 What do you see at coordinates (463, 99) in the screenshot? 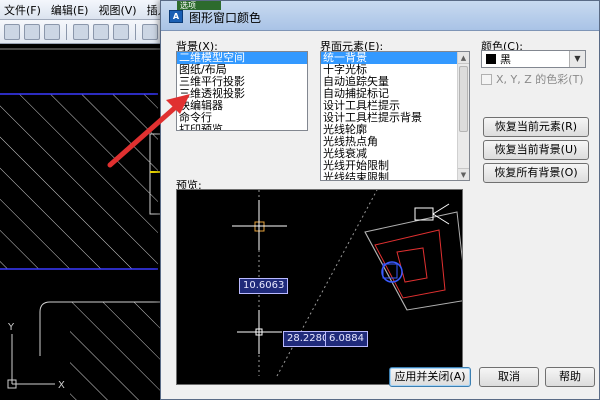
I see `scroll-thumb` at bounding box center [463, 99].